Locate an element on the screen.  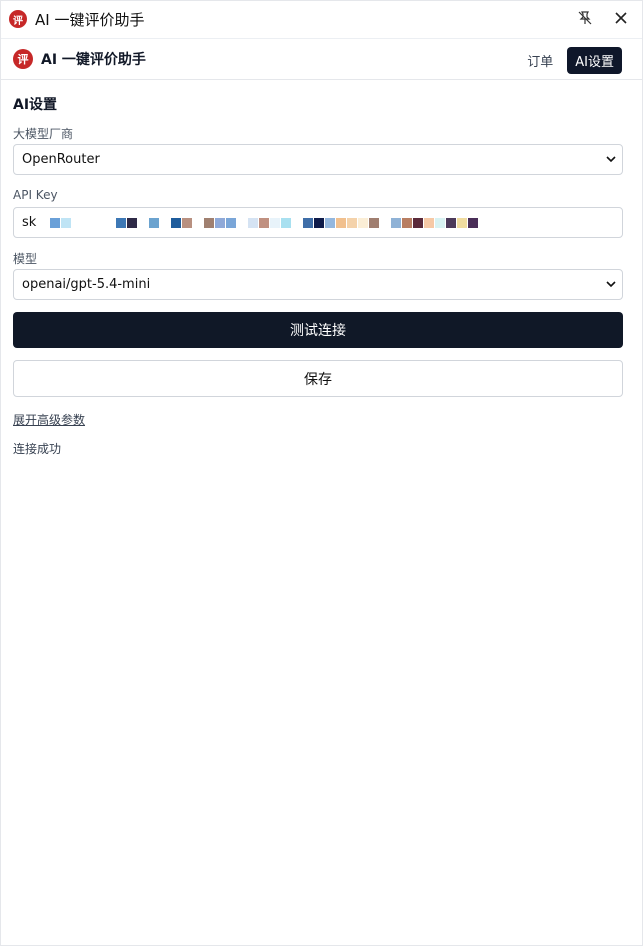
model-select: openai/gpt-5.4-mini is located at coordinates (318, 284).